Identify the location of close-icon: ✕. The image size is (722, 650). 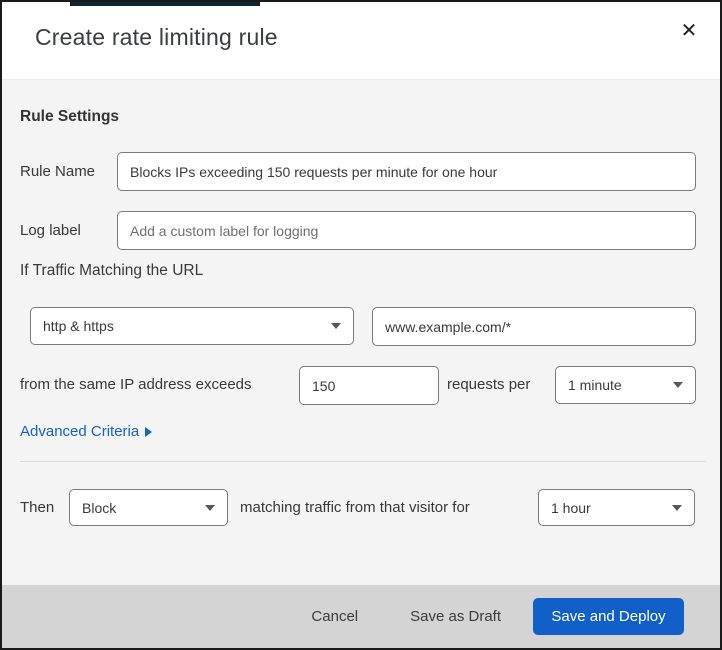
(689, 31).